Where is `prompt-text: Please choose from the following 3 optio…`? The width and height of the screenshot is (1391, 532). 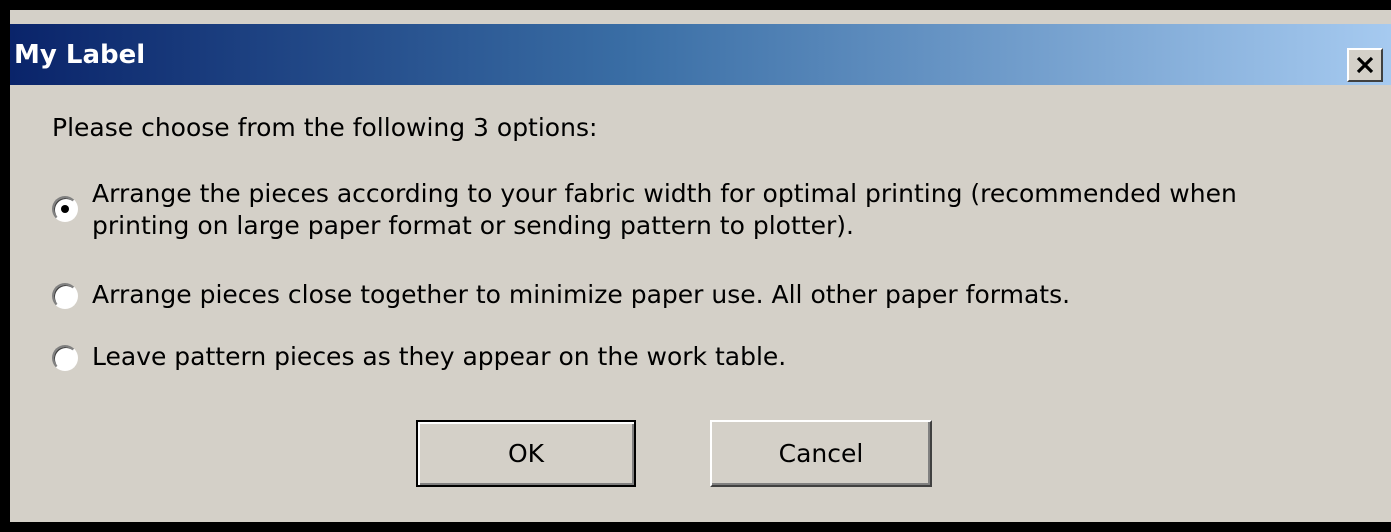
prompt-text: Please choose from the following 3 optio… is located at coordinates (325, 127).